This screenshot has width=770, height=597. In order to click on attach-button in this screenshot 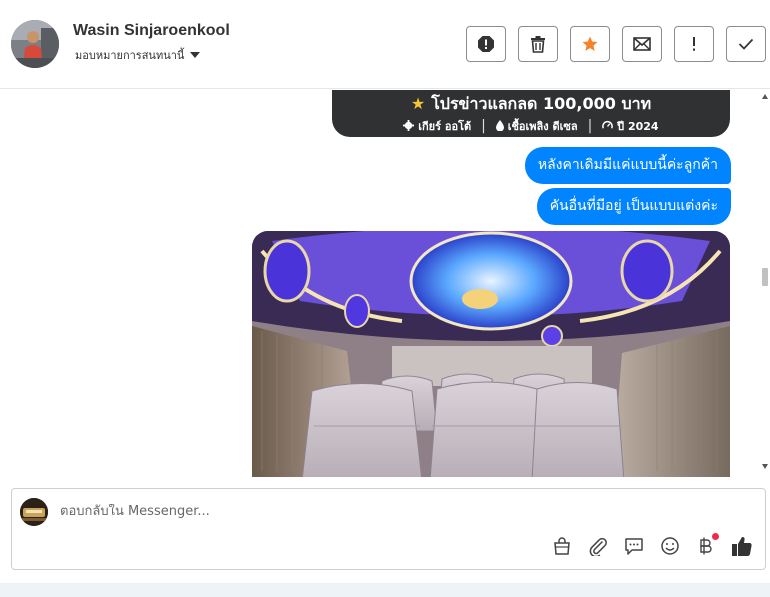, I will do `click(598, 546)`.